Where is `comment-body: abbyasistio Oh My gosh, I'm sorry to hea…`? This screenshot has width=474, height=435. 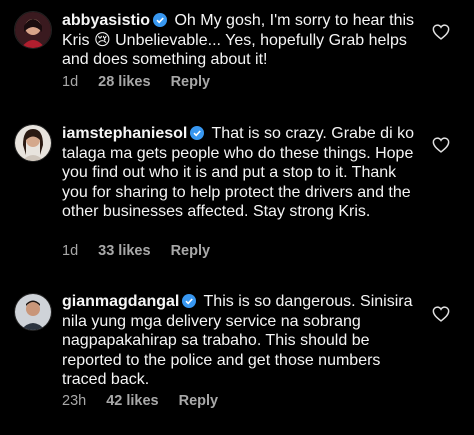
comment-body: abbyasistio Oh My gosh, I'm sorry to hea… is located at coordinates (242, 40).